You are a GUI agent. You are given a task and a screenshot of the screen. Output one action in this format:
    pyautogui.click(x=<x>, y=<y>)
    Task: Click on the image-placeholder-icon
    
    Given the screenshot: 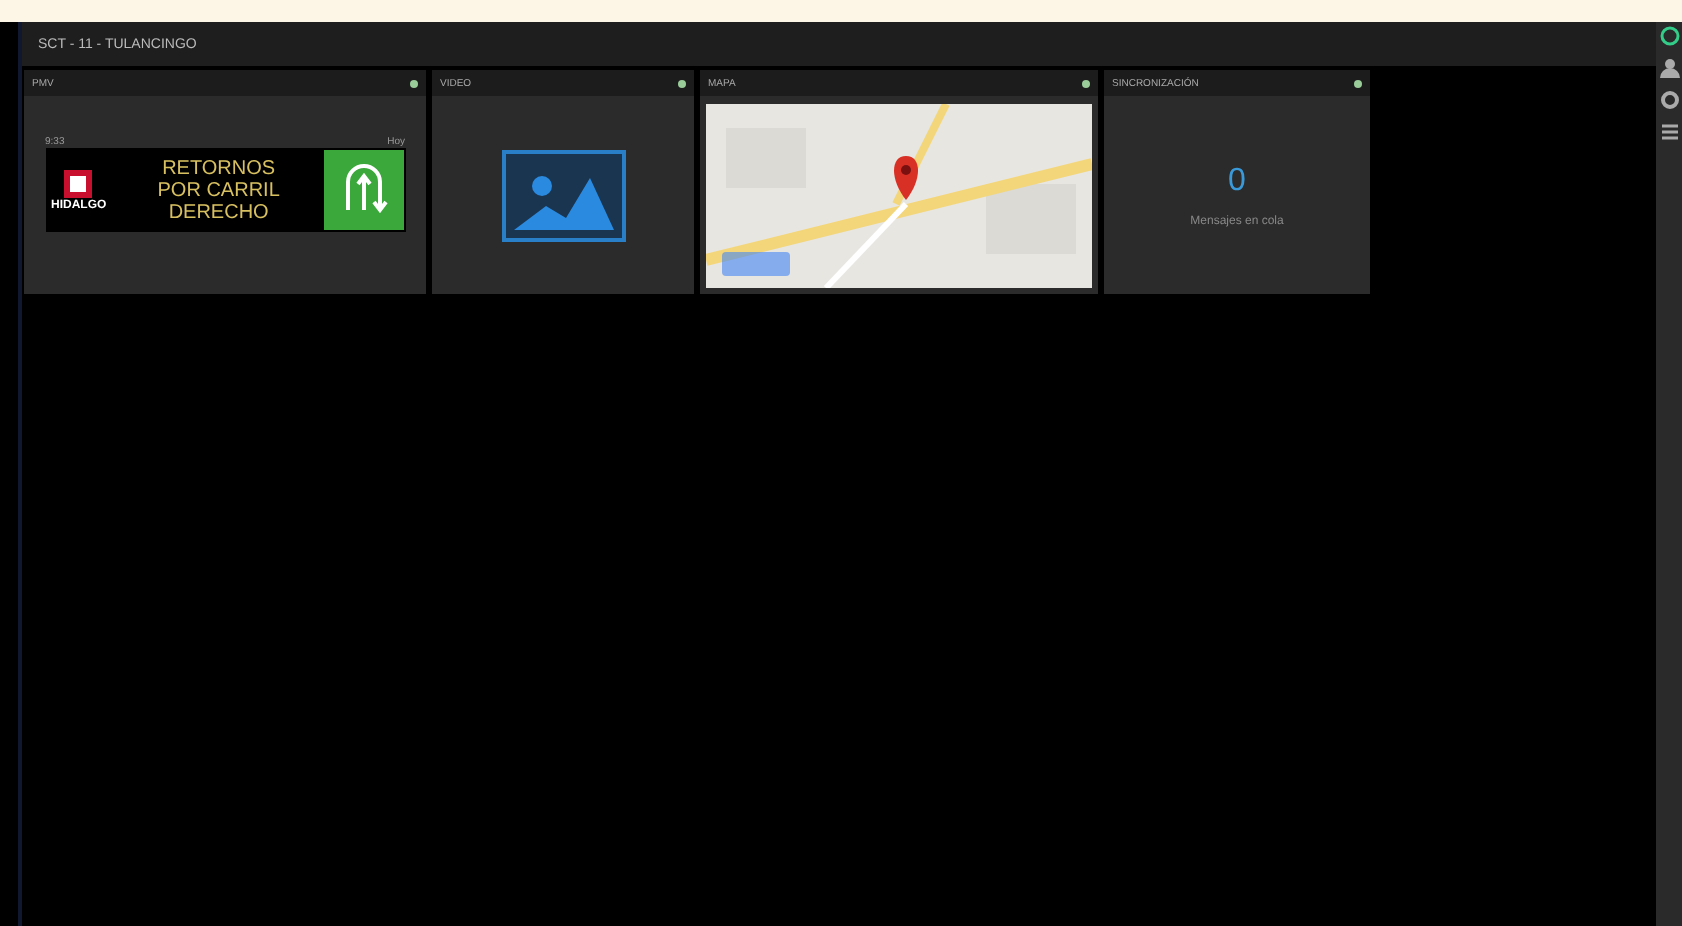 What is the action you would take?
    pyautogui.click(x=563, y=195)
    